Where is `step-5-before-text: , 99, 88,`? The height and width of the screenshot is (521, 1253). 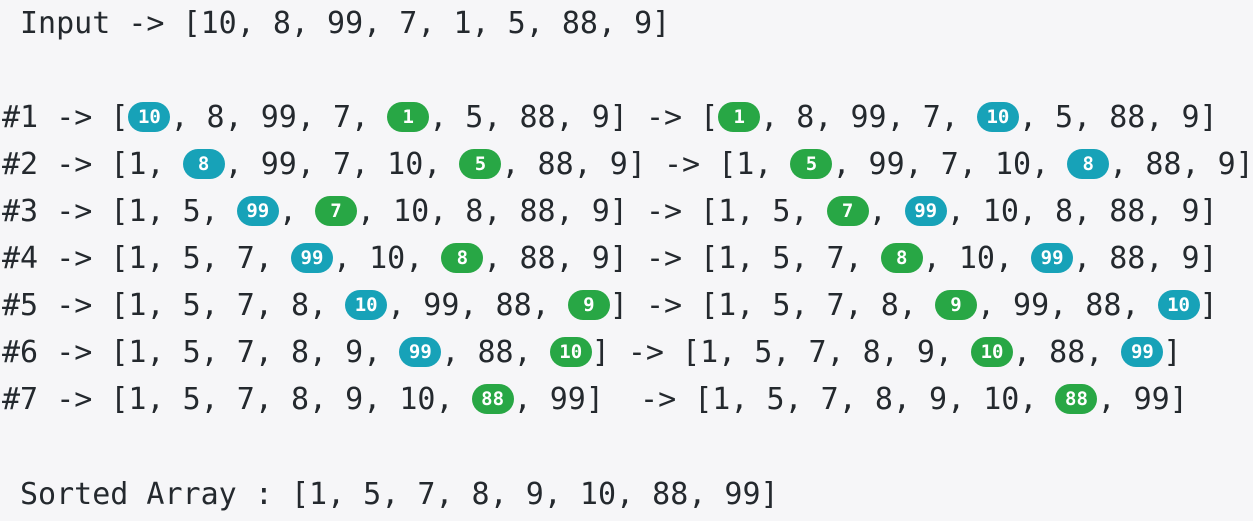 step-5-before-text: , 99, 88, is located at coordinates (477, 305).